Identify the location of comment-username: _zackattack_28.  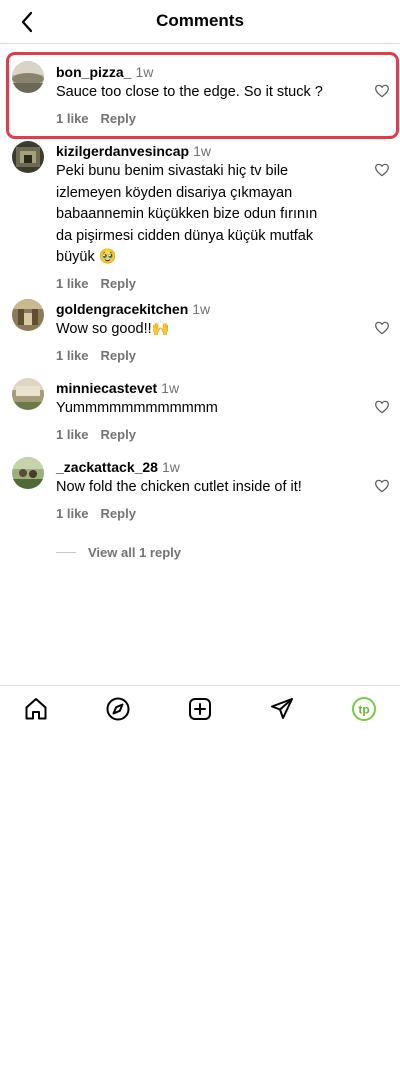
(107, 467).